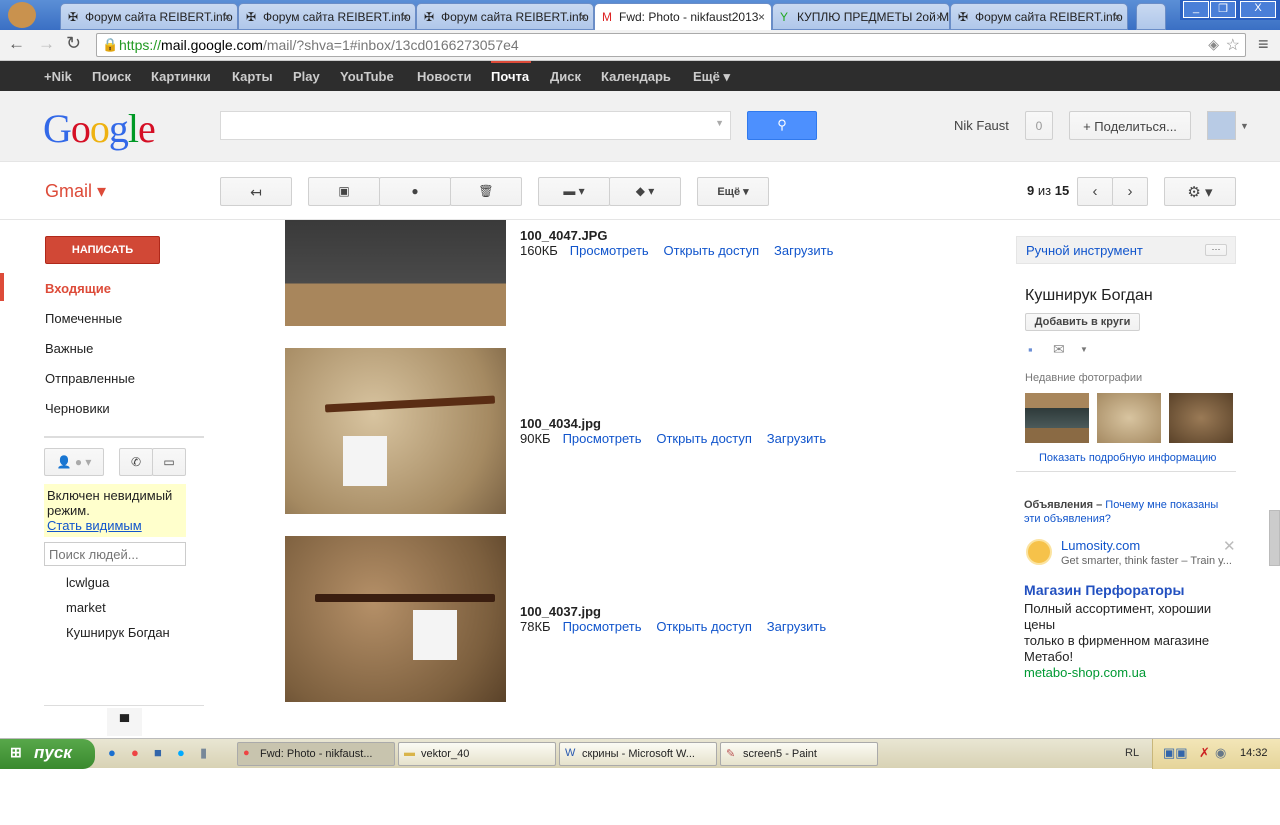 This screenshot has height=825, width=1280. What do you see at coordinates (1221, 125) in the screenshot?
I see `avatar` at bounding box center [1221, 125].